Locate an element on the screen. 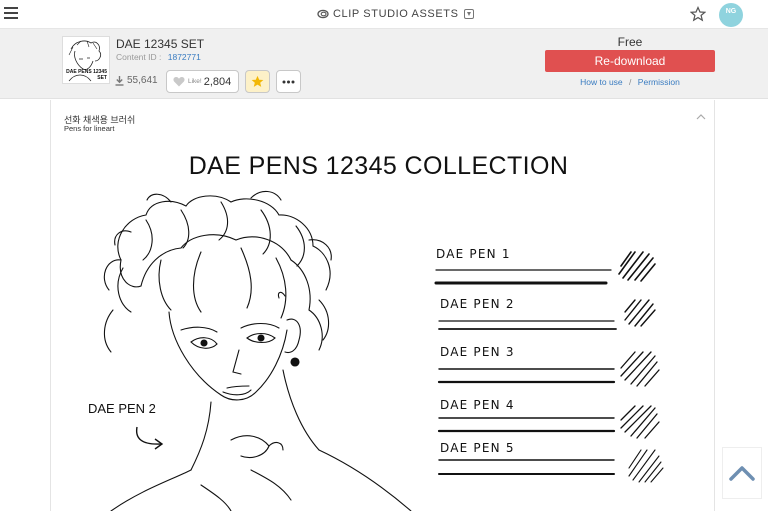  pen-label-3: DAE PEN 3 is located at coordinates (477, 352).